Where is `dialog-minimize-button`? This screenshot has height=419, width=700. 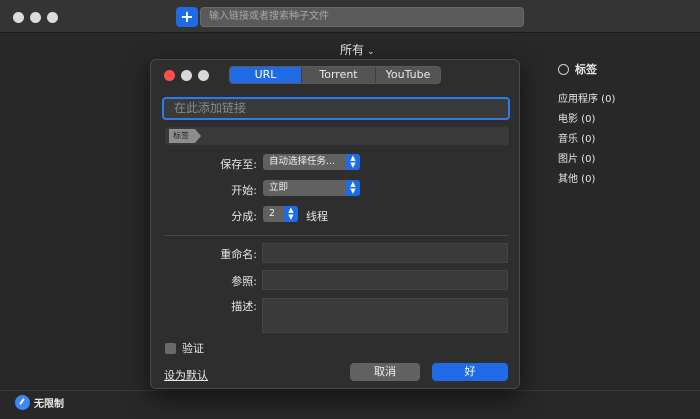 dialog-minimize-button is located at coordinates (186, 75).